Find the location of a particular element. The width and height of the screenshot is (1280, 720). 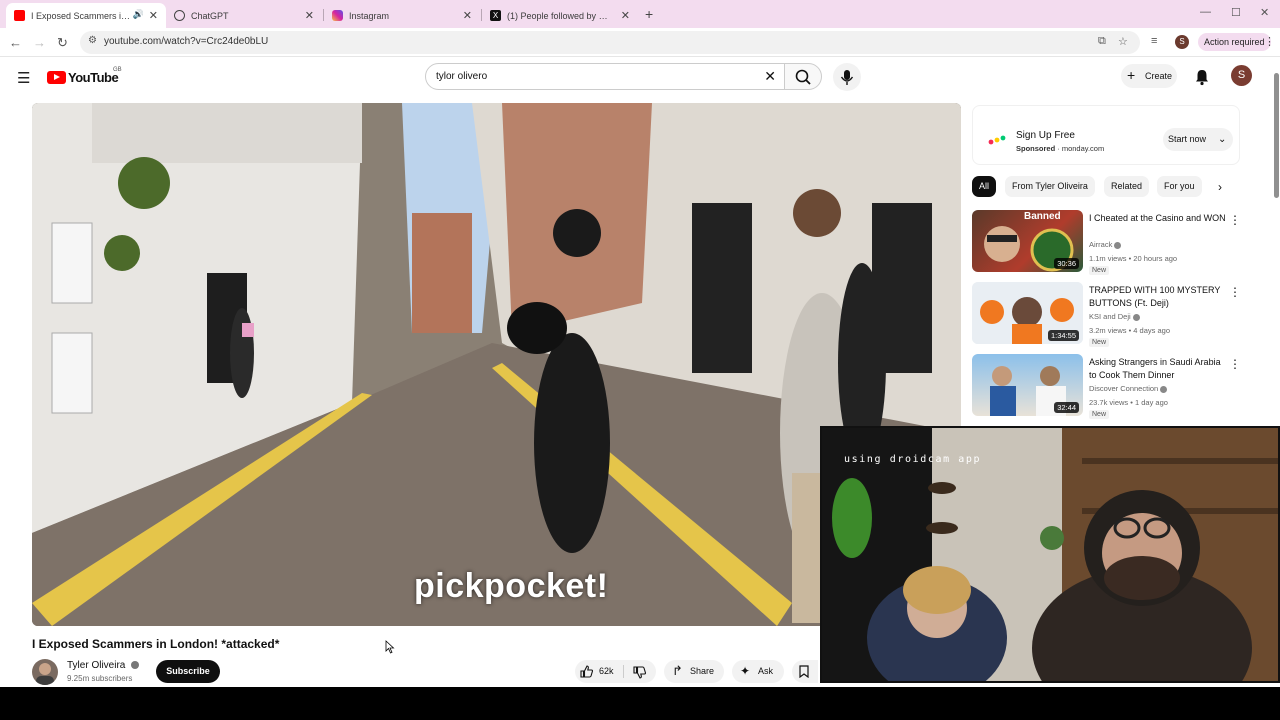

address-bar: ⚙ youtube.com/watch?v=Crc24de0bLU ⧉ ☆ is located at coordinates (610, 42).